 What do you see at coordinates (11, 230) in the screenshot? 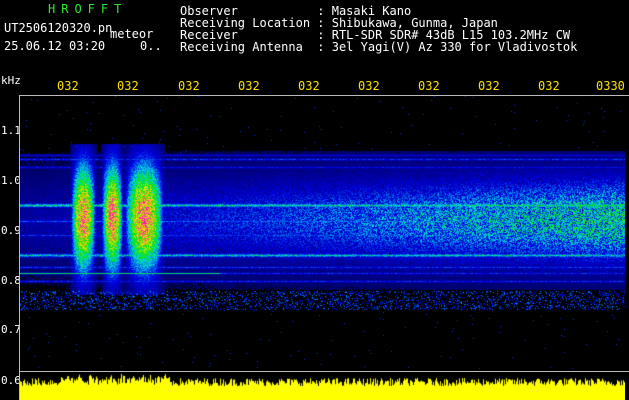
I see `y-tick-label: 0.9` at bounding box center [11, 230].